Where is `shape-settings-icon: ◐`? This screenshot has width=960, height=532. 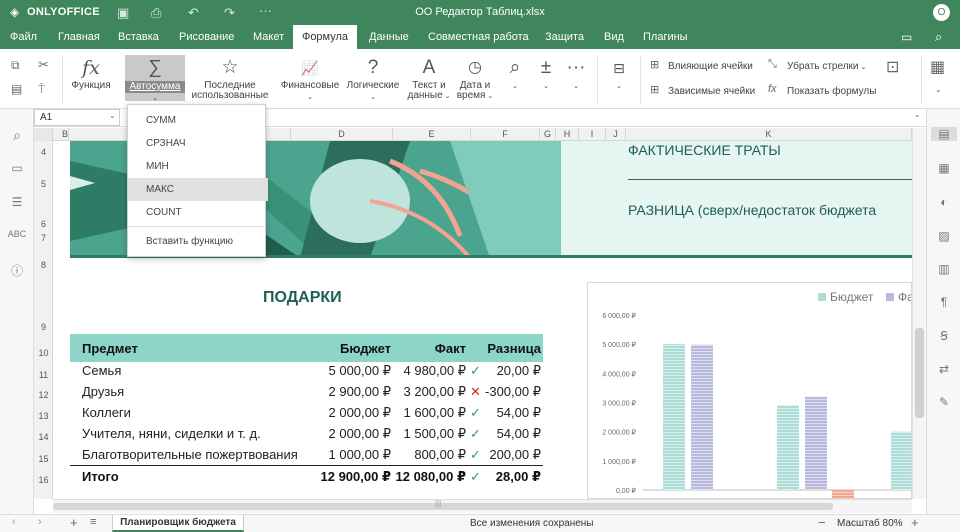 shape-settings-icon: ◐ is located at coordinates (943, 202).